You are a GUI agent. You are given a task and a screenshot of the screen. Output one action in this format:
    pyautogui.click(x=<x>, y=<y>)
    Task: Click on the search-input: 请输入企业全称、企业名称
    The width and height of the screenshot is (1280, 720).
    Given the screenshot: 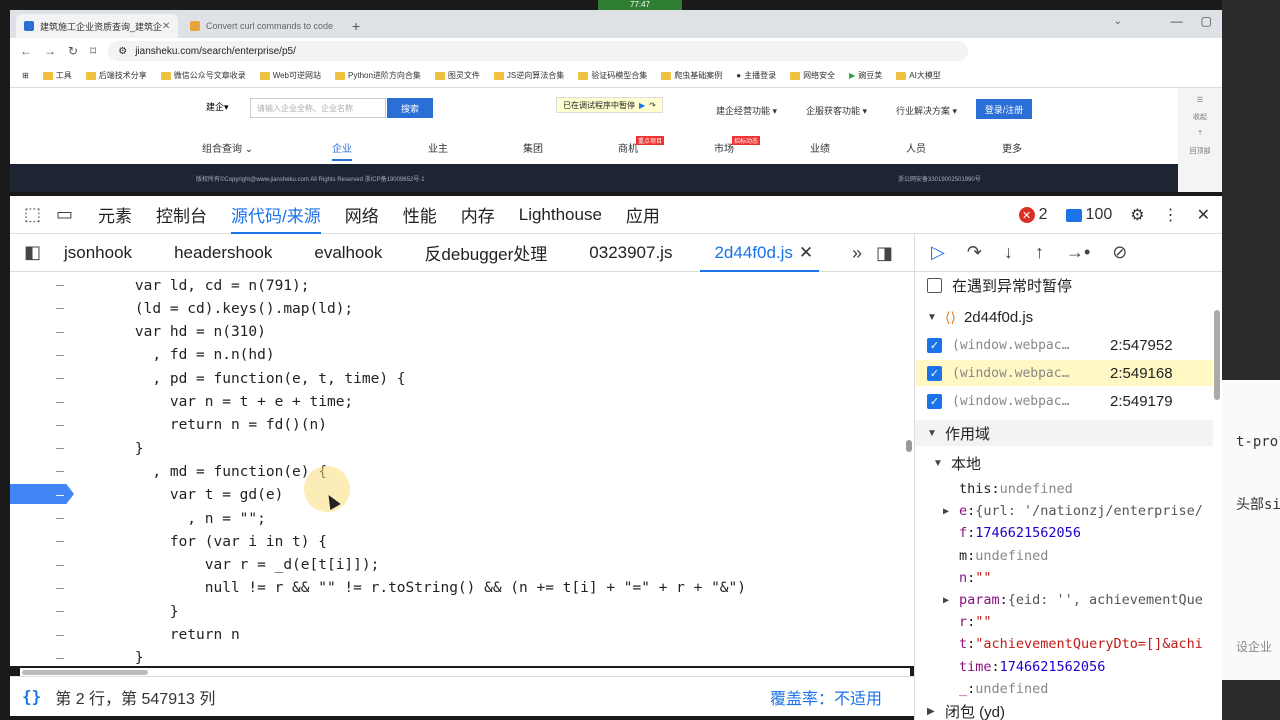 What is the action you would take?
    pyautogui.click(x=318, y=108)
    